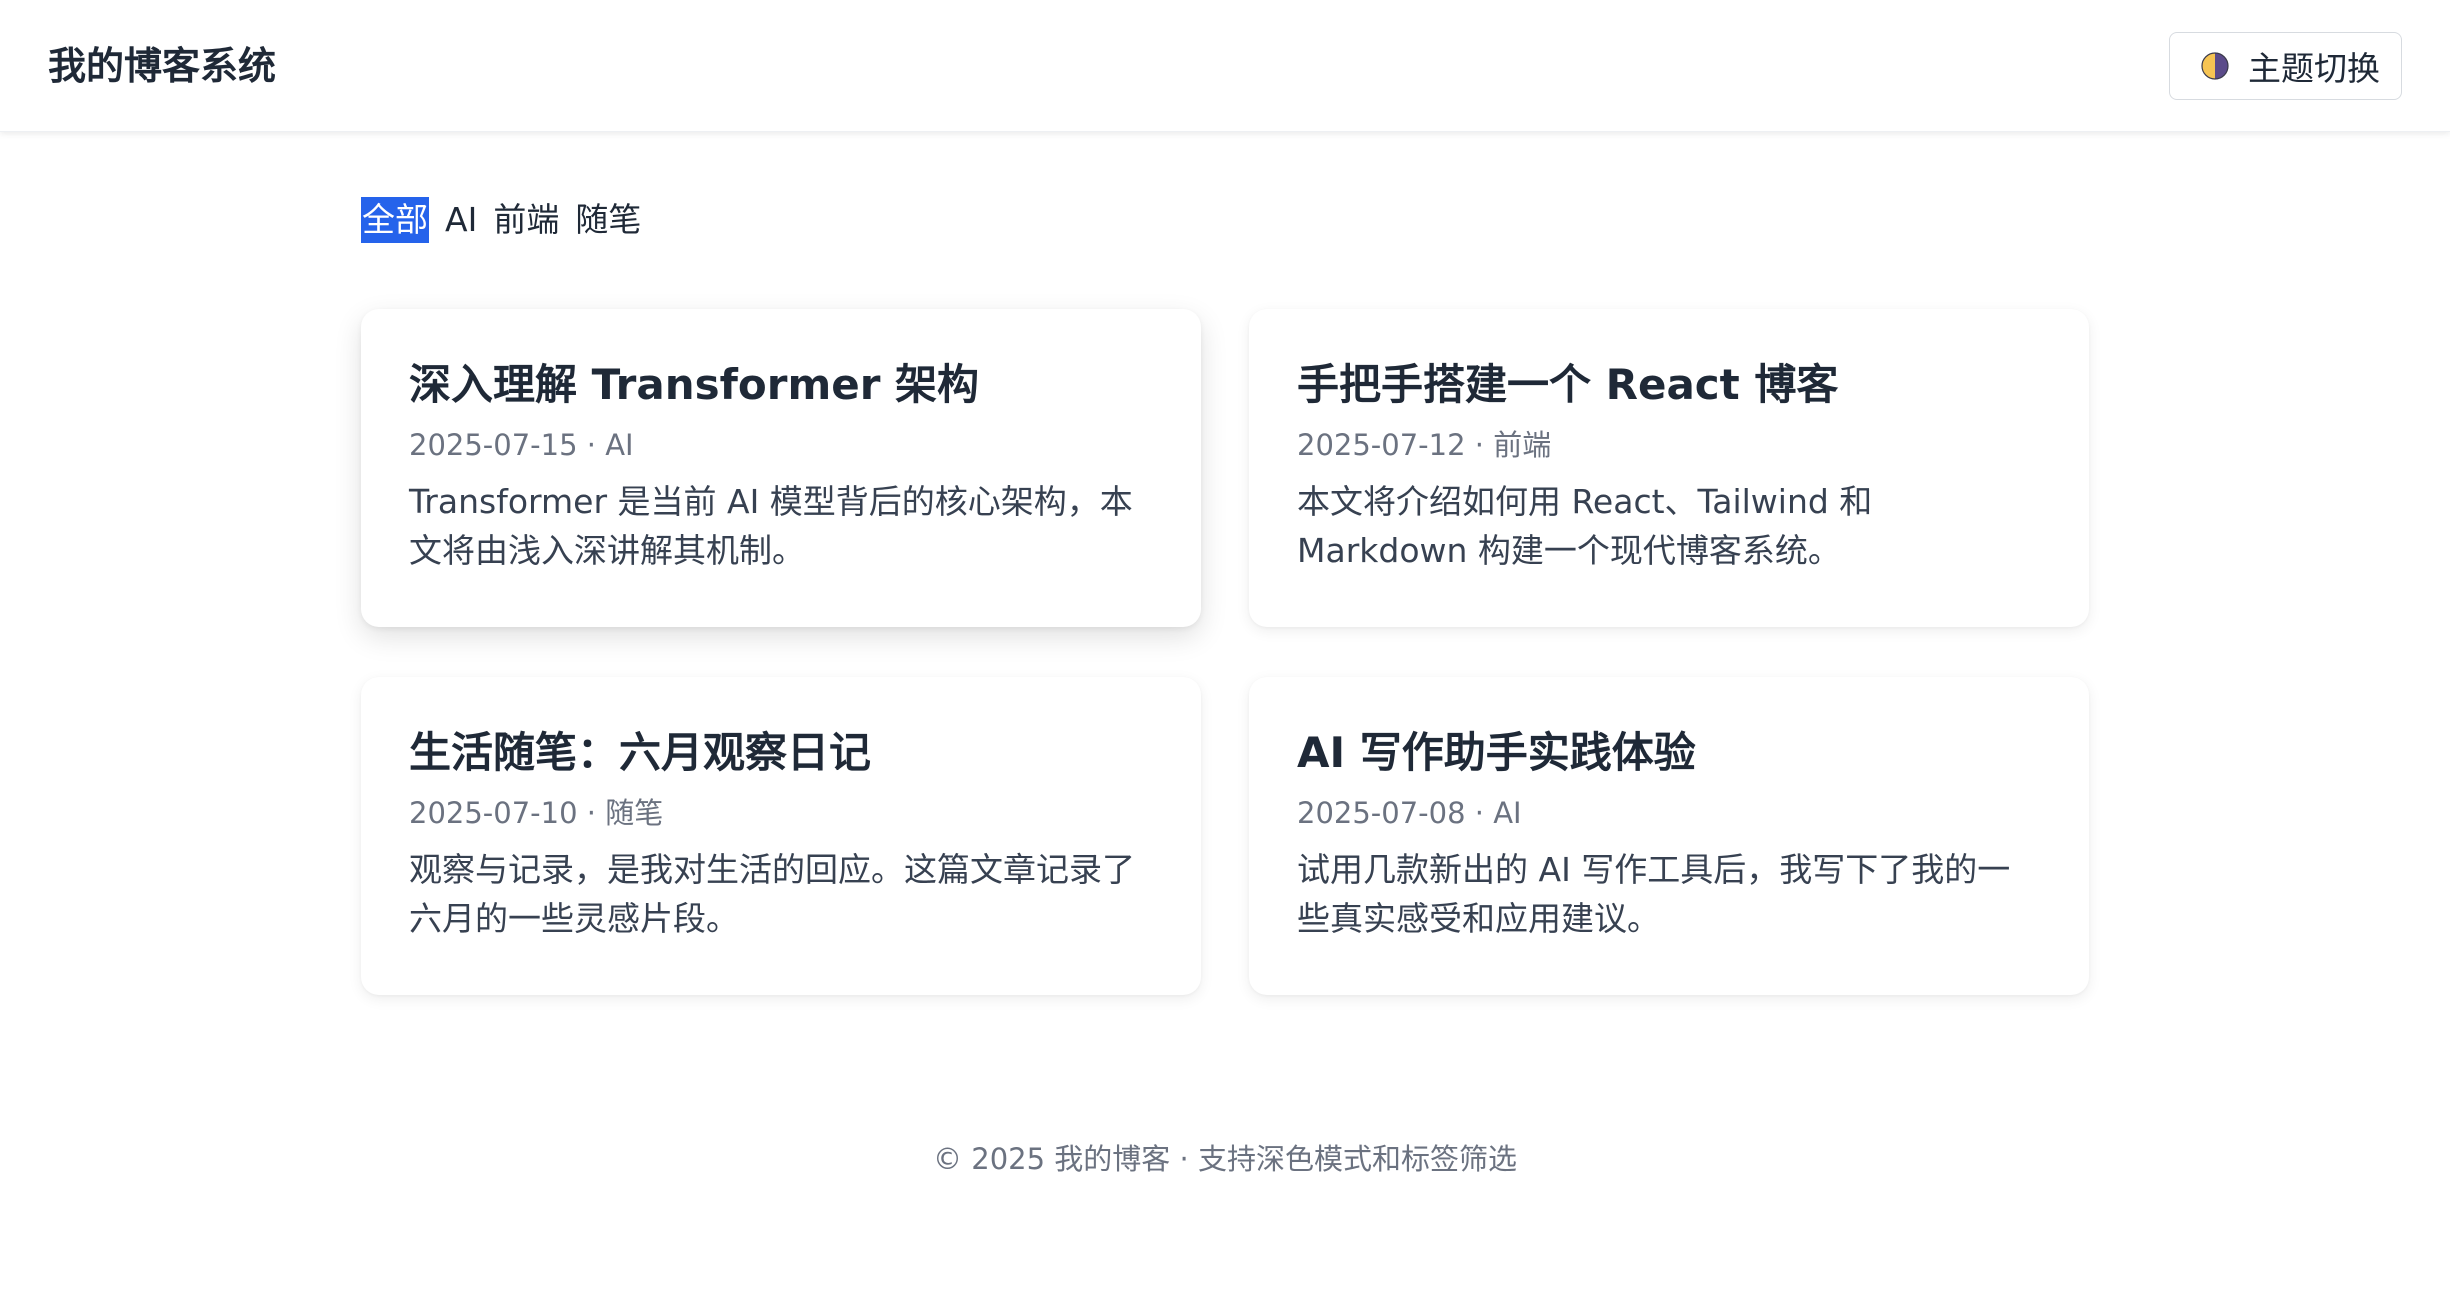 The width and height of the screenshot is (2450, 1291). Describe the element at coordinates (781, 385) in the screenshot. I see `post-title: 深入理解 Transformer 架构` at that location.